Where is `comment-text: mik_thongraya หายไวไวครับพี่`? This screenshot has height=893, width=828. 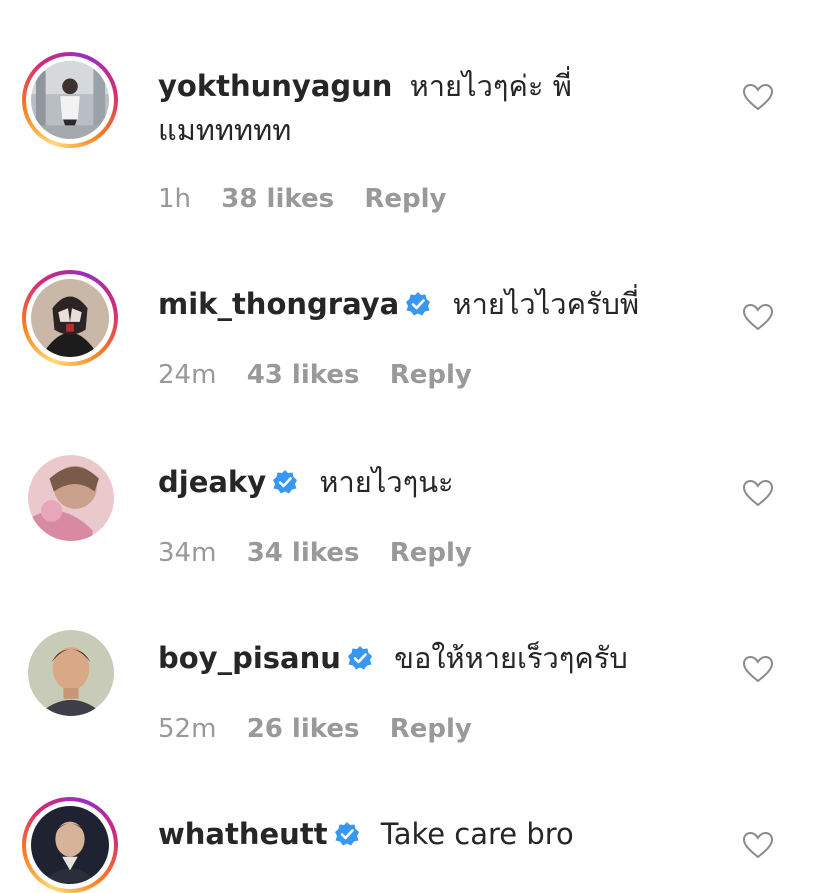 comment-text: mik_thongraya หายไวไวครับพี่ is located at coordinates (418, 304).